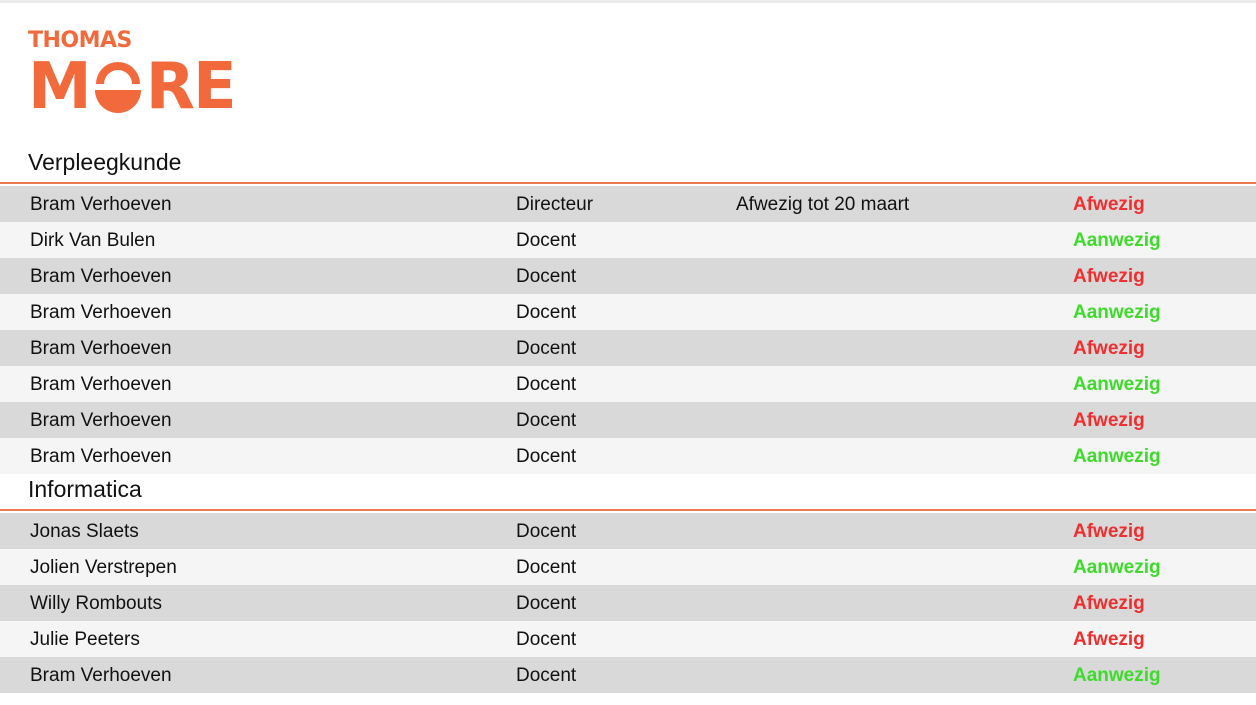 This screenshot has height=705, width=1256. Describe the element at coordinates (60, 87) in the screenshot. I see `logo-letter-m: M` at that location.